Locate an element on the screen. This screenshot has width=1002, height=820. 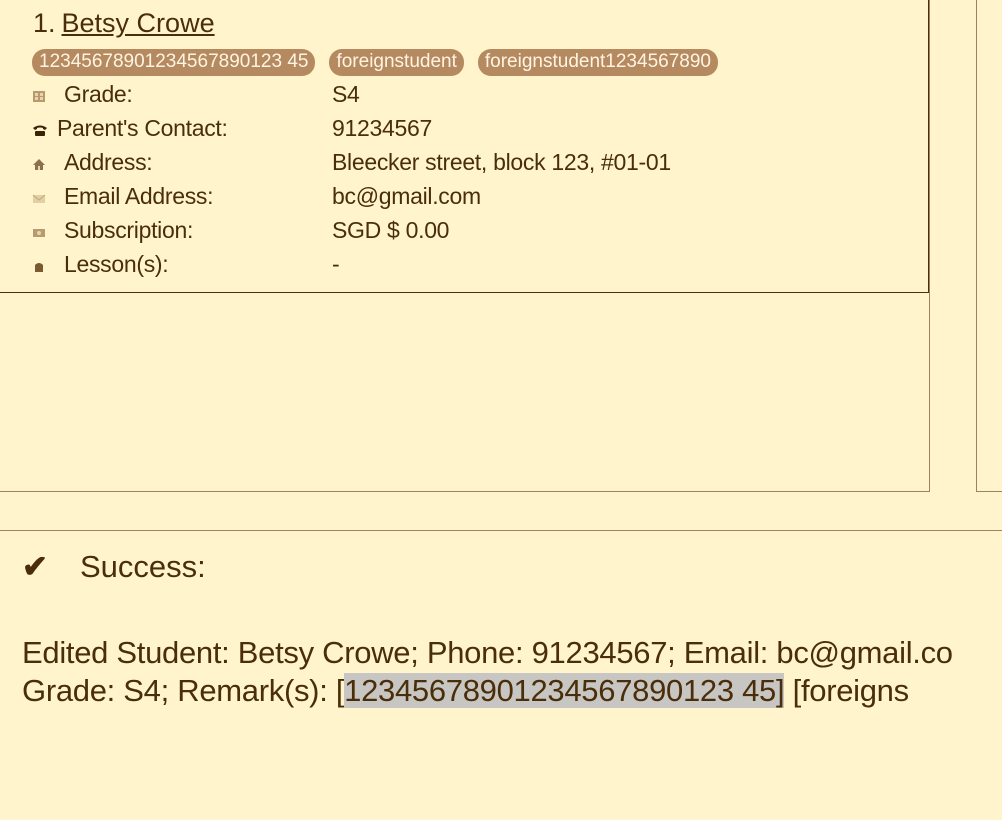
remark-tag: 12345678901234567890123 45 is located at coordinates (174, 62).